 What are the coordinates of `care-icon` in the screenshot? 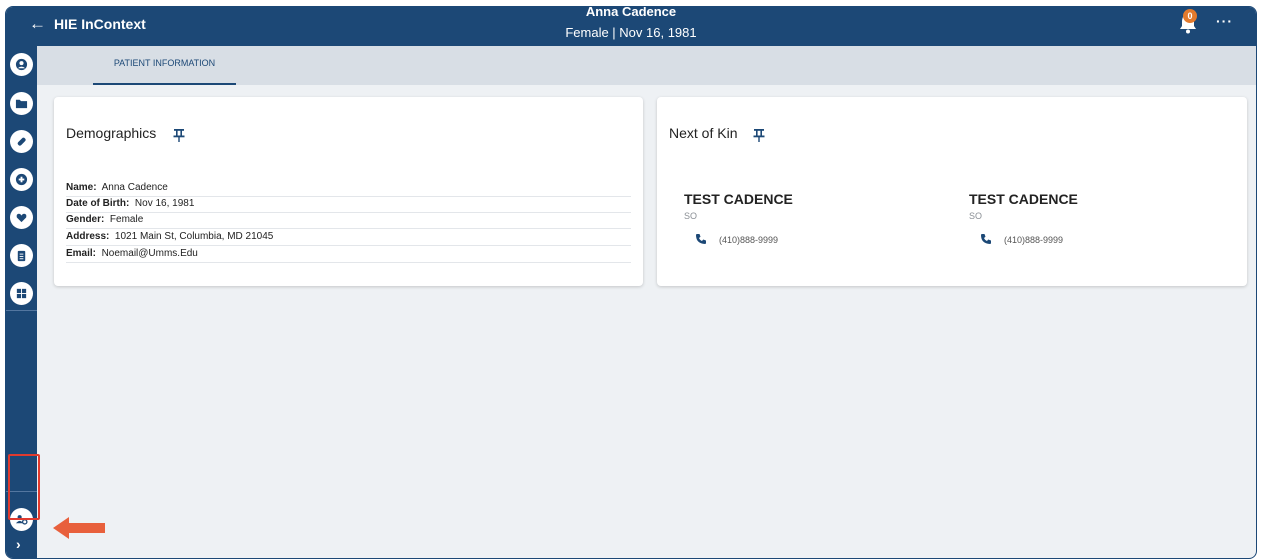 It's located at (21, 217).